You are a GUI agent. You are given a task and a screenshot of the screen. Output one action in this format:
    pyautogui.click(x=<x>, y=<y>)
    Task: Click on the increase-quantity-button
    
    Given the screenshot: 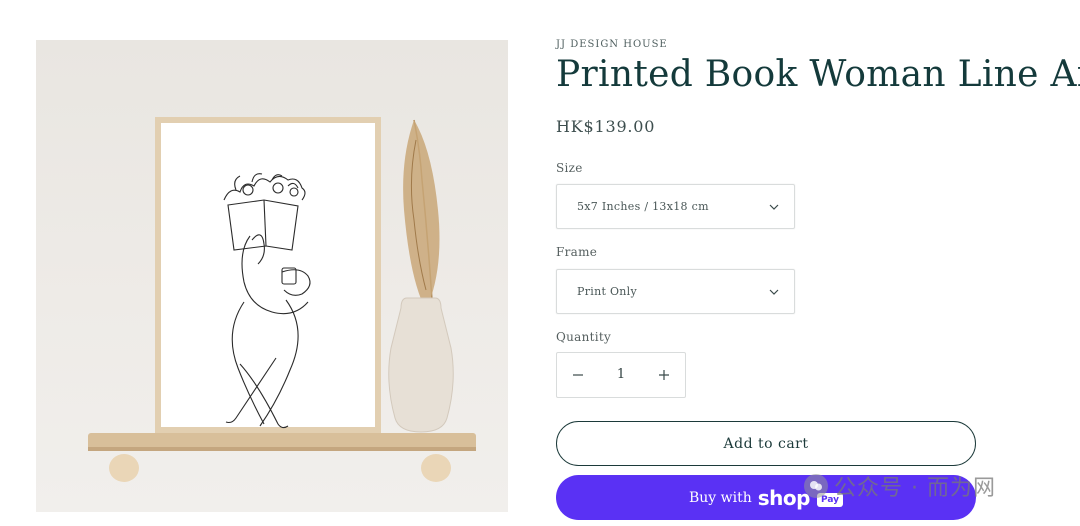 What is the action you would take?
    pyautogui.click(x=664, y=375)
    